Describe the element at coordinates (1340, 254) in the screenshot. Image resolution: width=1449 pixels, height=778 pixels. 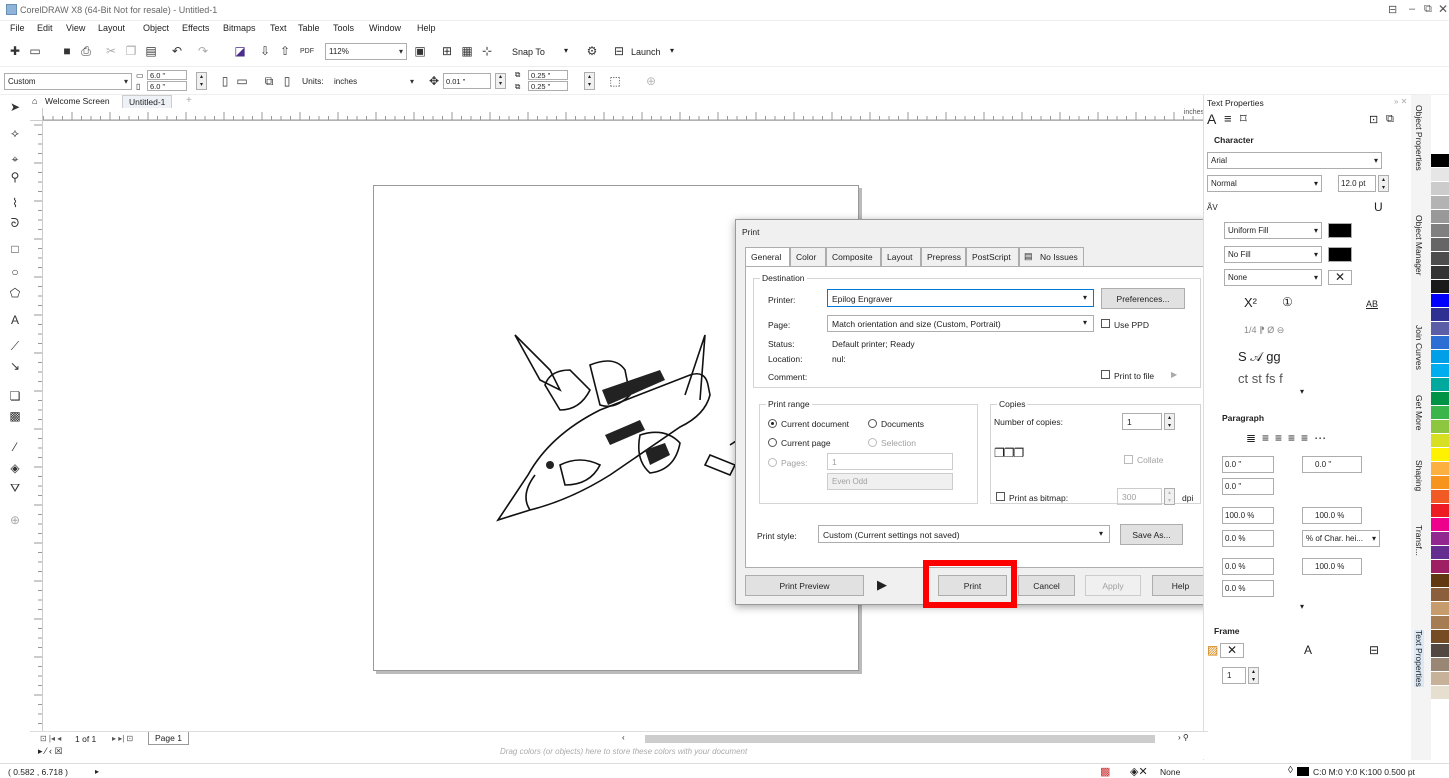
I see `bg-color-swatch` at that location.